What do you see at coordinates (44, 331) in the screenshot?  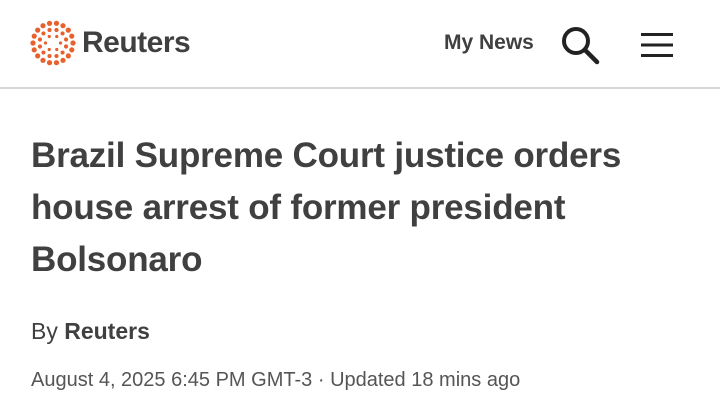 I see `byline-prefix: By` at bounding box center [44, 331].